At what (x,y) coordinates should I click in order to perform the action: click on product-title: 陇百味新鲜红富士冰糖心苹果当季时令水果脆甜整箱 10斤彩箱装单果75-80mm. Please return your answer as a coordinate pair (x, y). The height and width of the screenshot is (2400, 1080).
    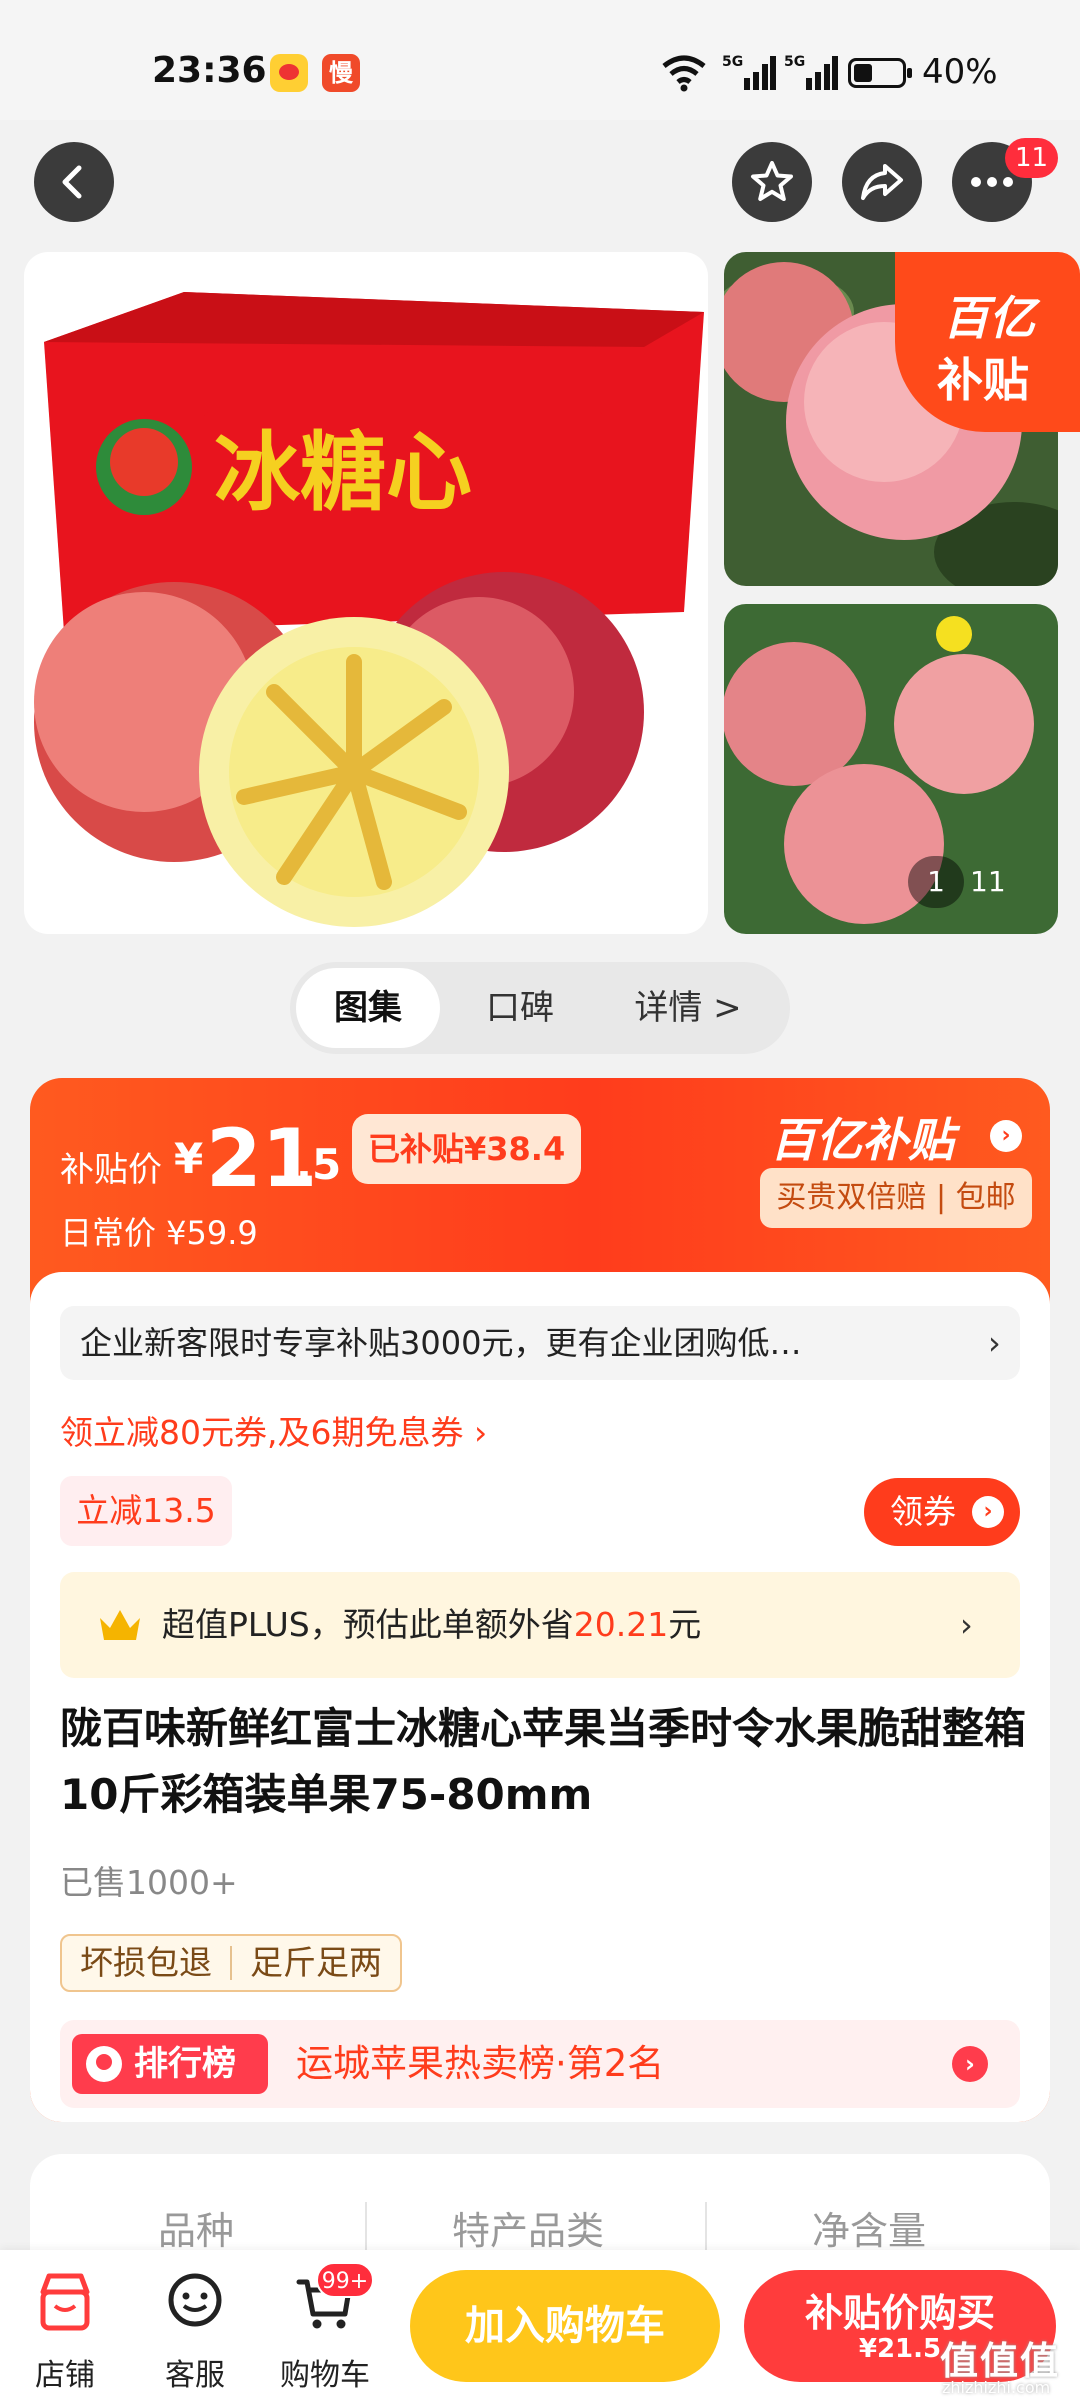
    Looking at the image, I should click on (543, 1761).